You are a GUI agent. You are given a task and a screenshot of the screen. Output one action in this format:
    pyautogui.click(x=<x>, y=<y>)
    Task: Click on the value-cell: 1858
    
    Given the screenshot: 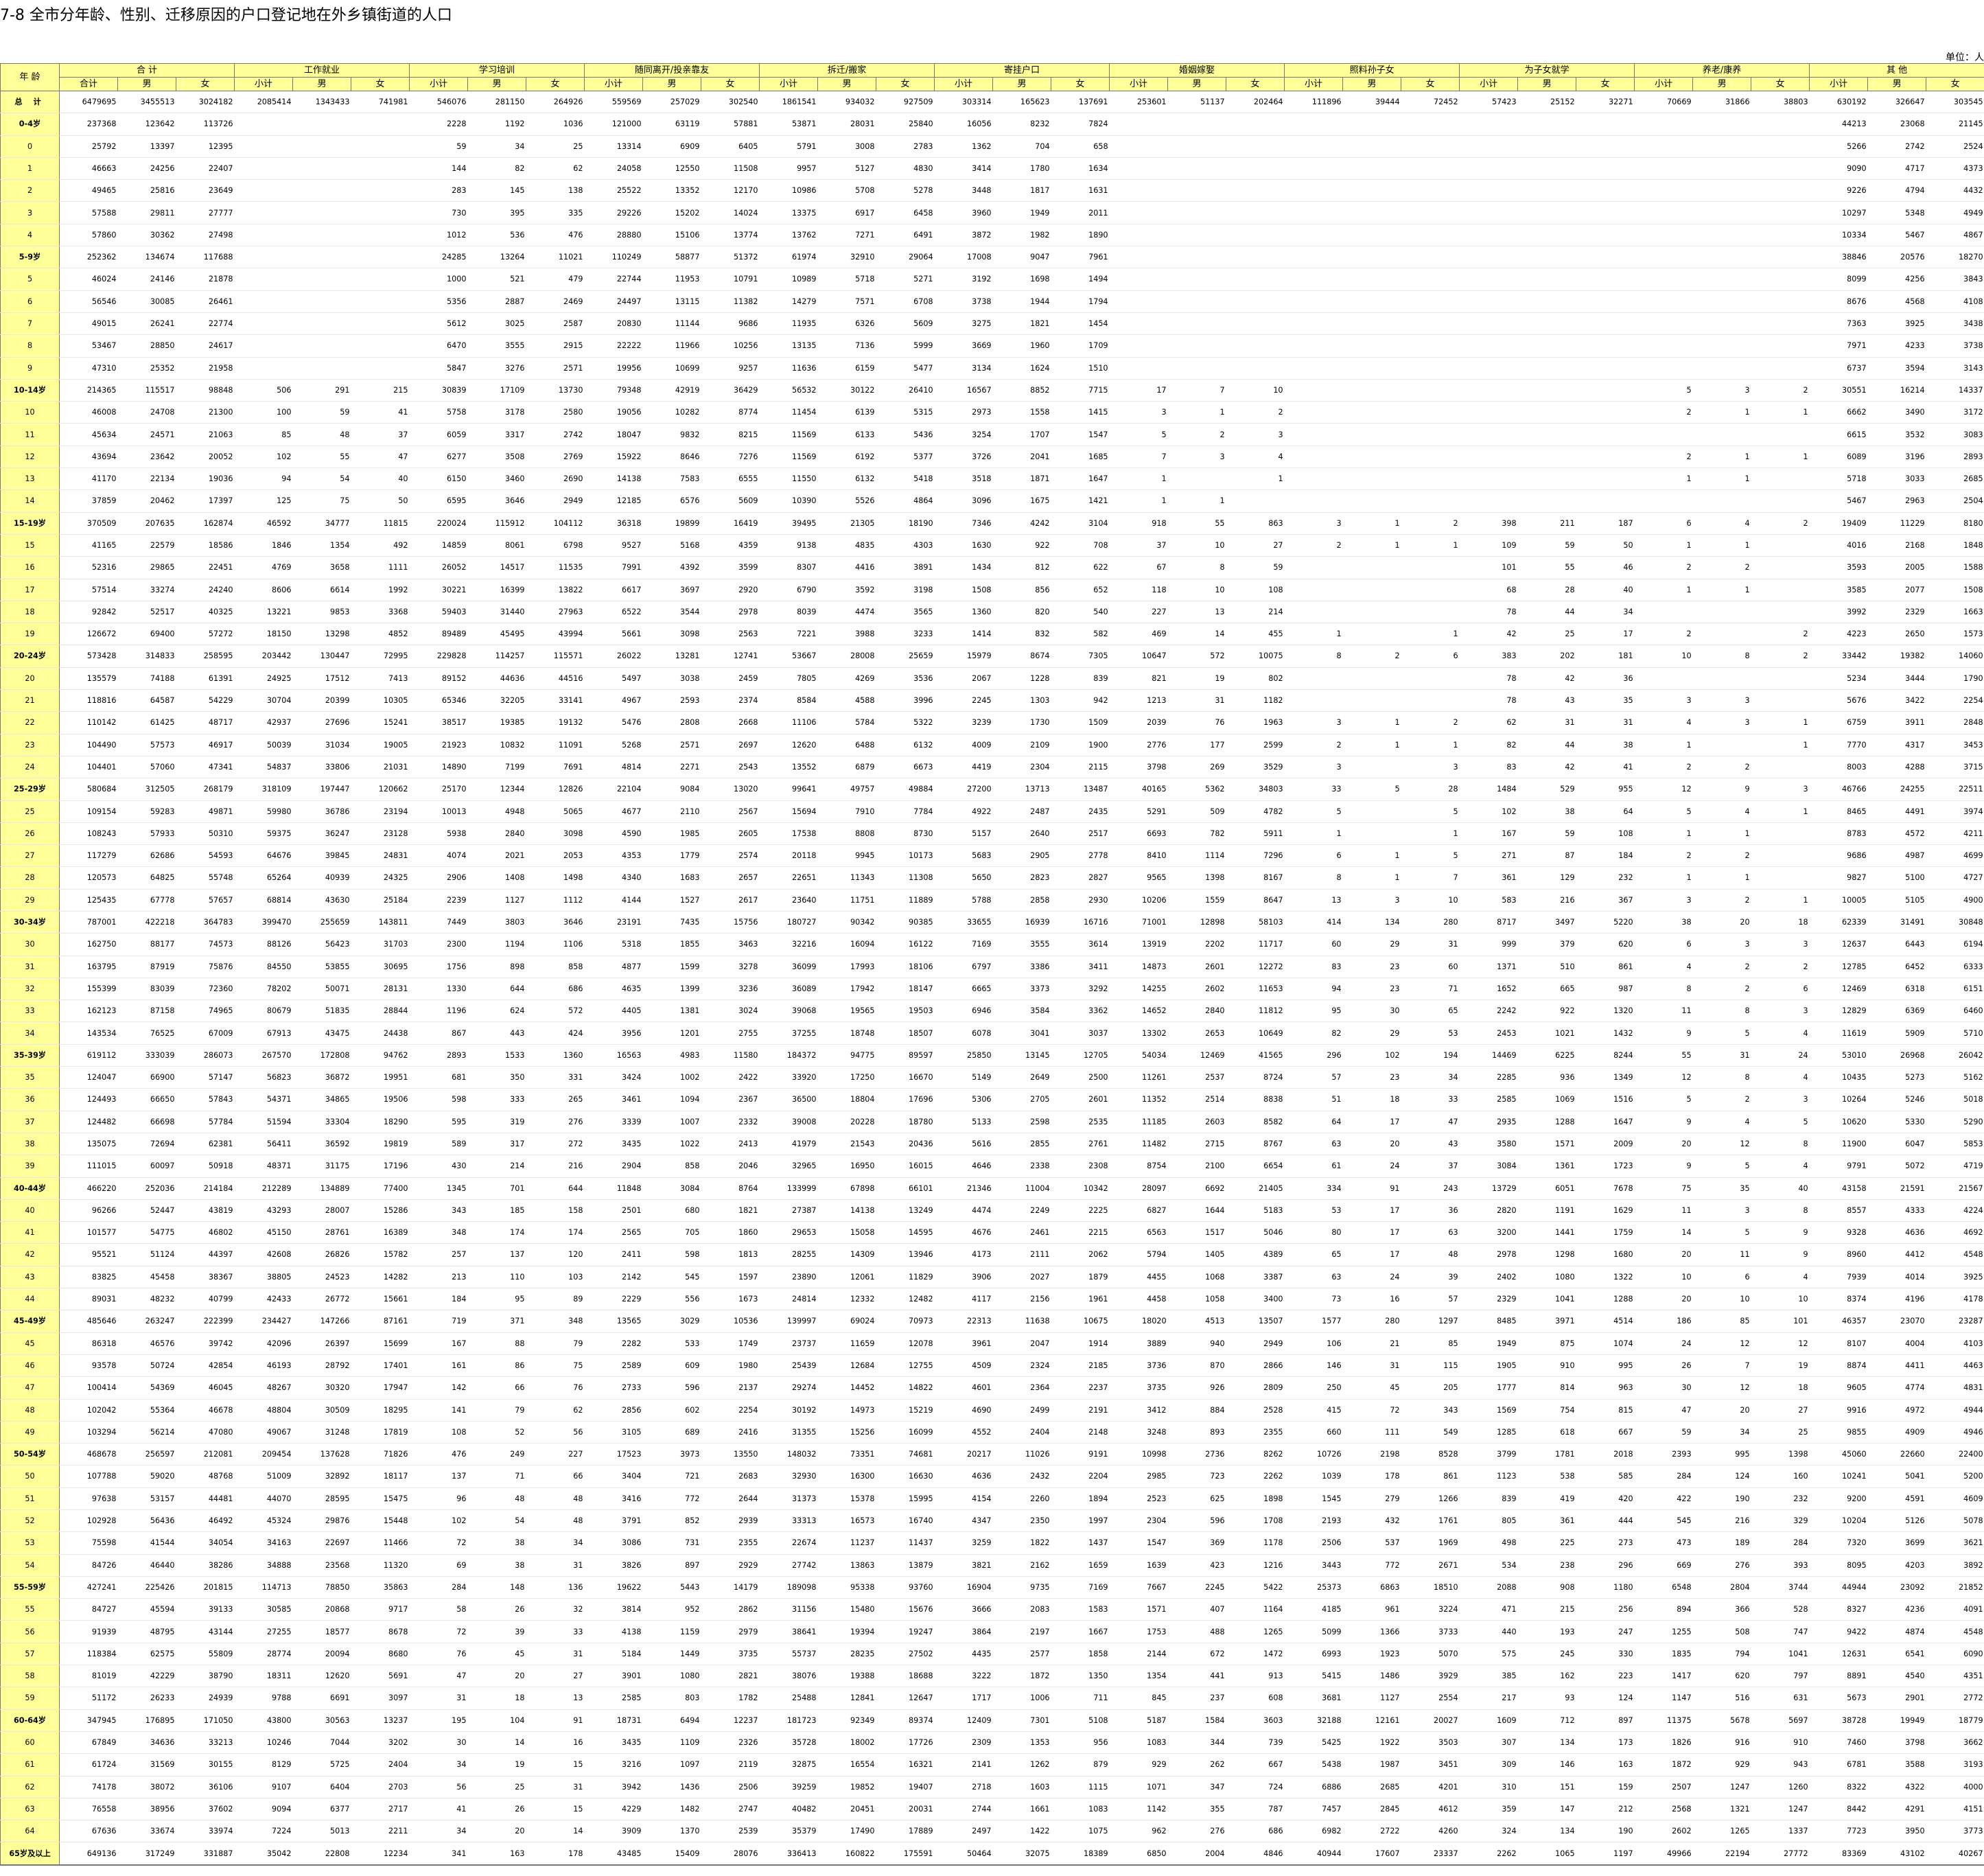 What is the action you would take?
    pyautogui.click(x=1080, y=1654)
    